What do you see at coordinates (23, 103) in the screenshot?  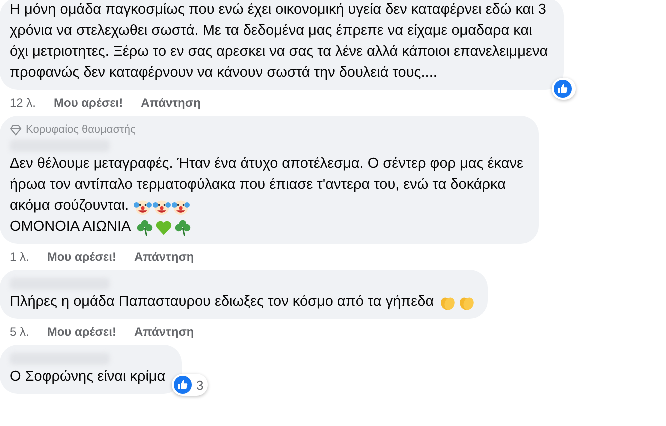 I see `comment-time: 12 λ.` at bounding box center [23, 103].